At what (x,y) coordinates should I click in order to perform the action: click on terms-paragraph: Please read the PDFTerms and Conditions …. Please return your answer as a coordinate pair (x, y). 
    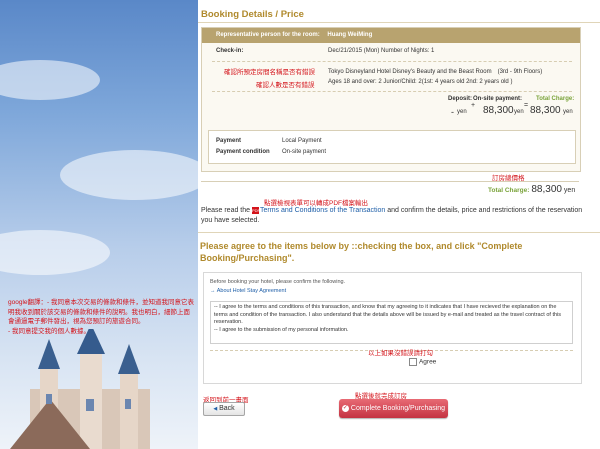
    Looking at the image, I should click on (393, 216).